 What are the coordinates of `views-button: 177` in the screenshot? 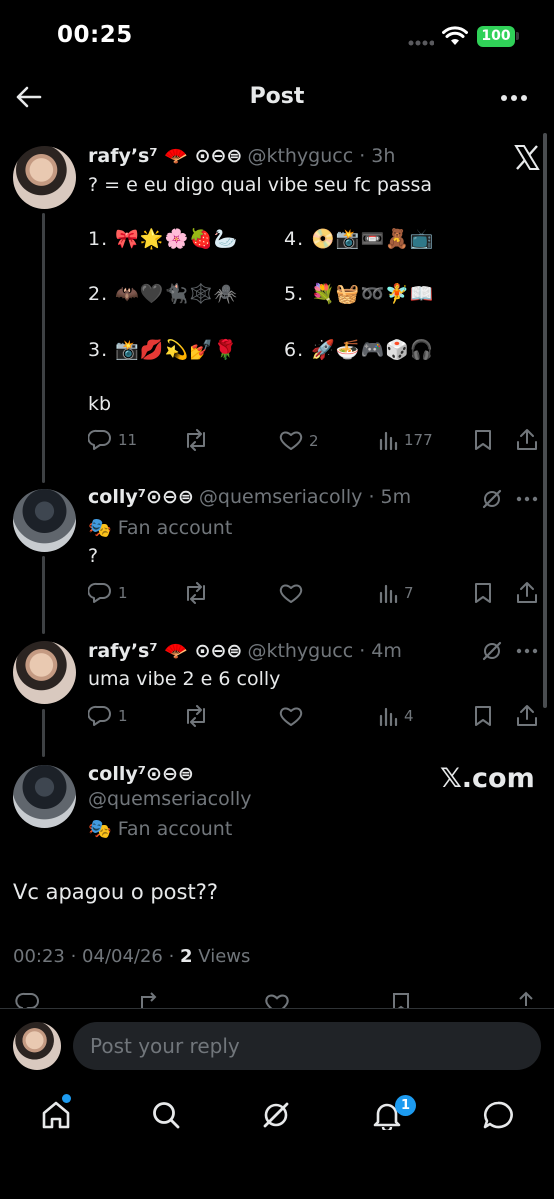 It's located at (405, 440).